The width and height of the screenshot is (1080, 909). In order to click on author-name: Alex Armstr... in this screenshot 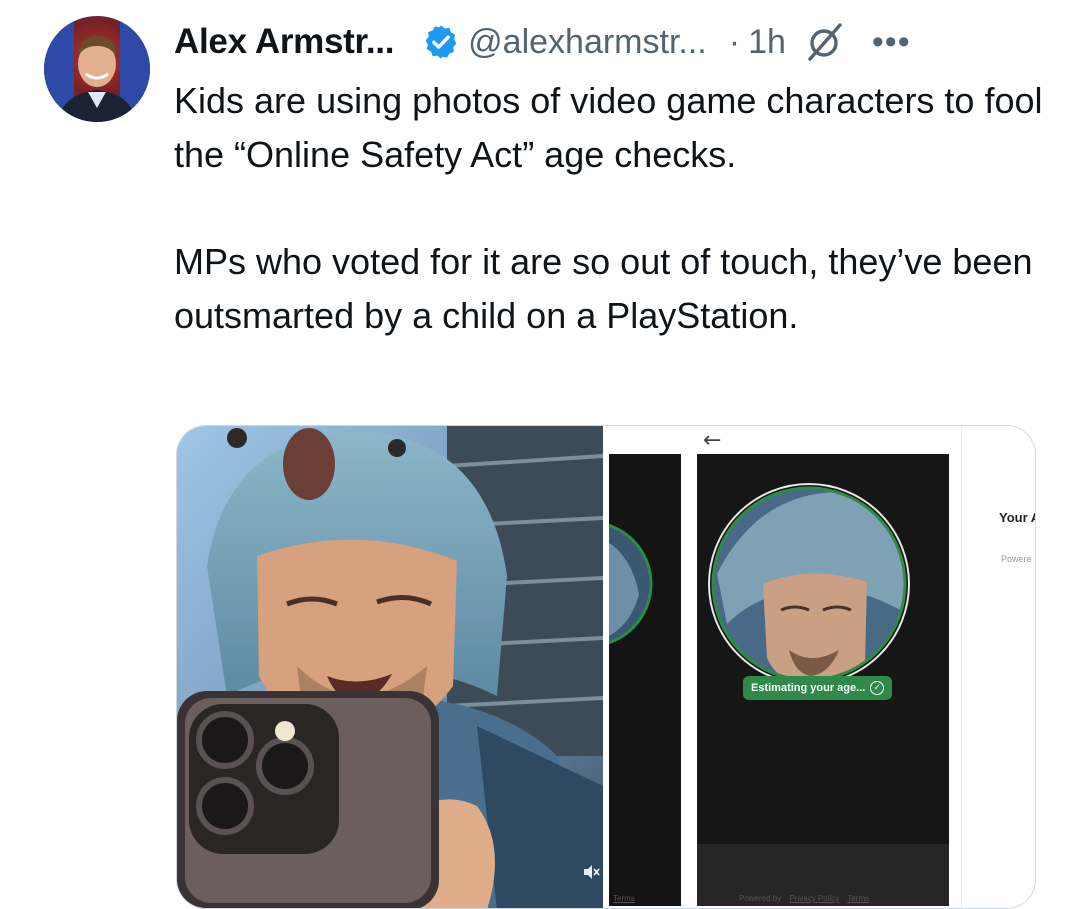, I will do `click(284, 42)`.